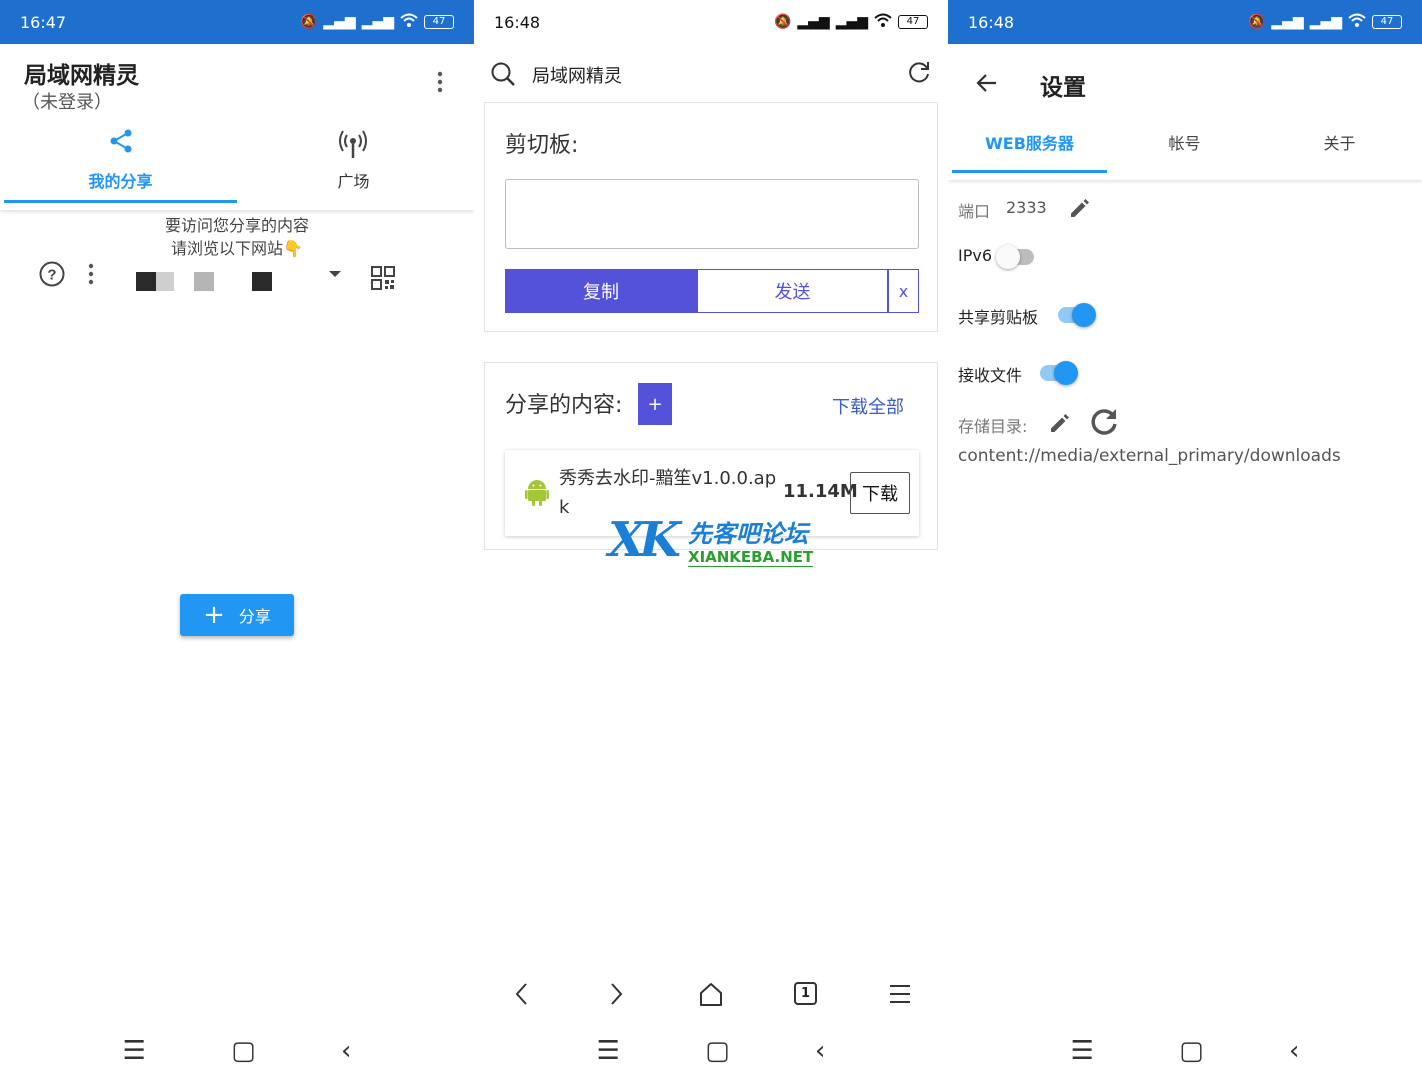 The image size is (1422, 1080). I want to click on app-title: 局域网精灵, so click(81, 76).